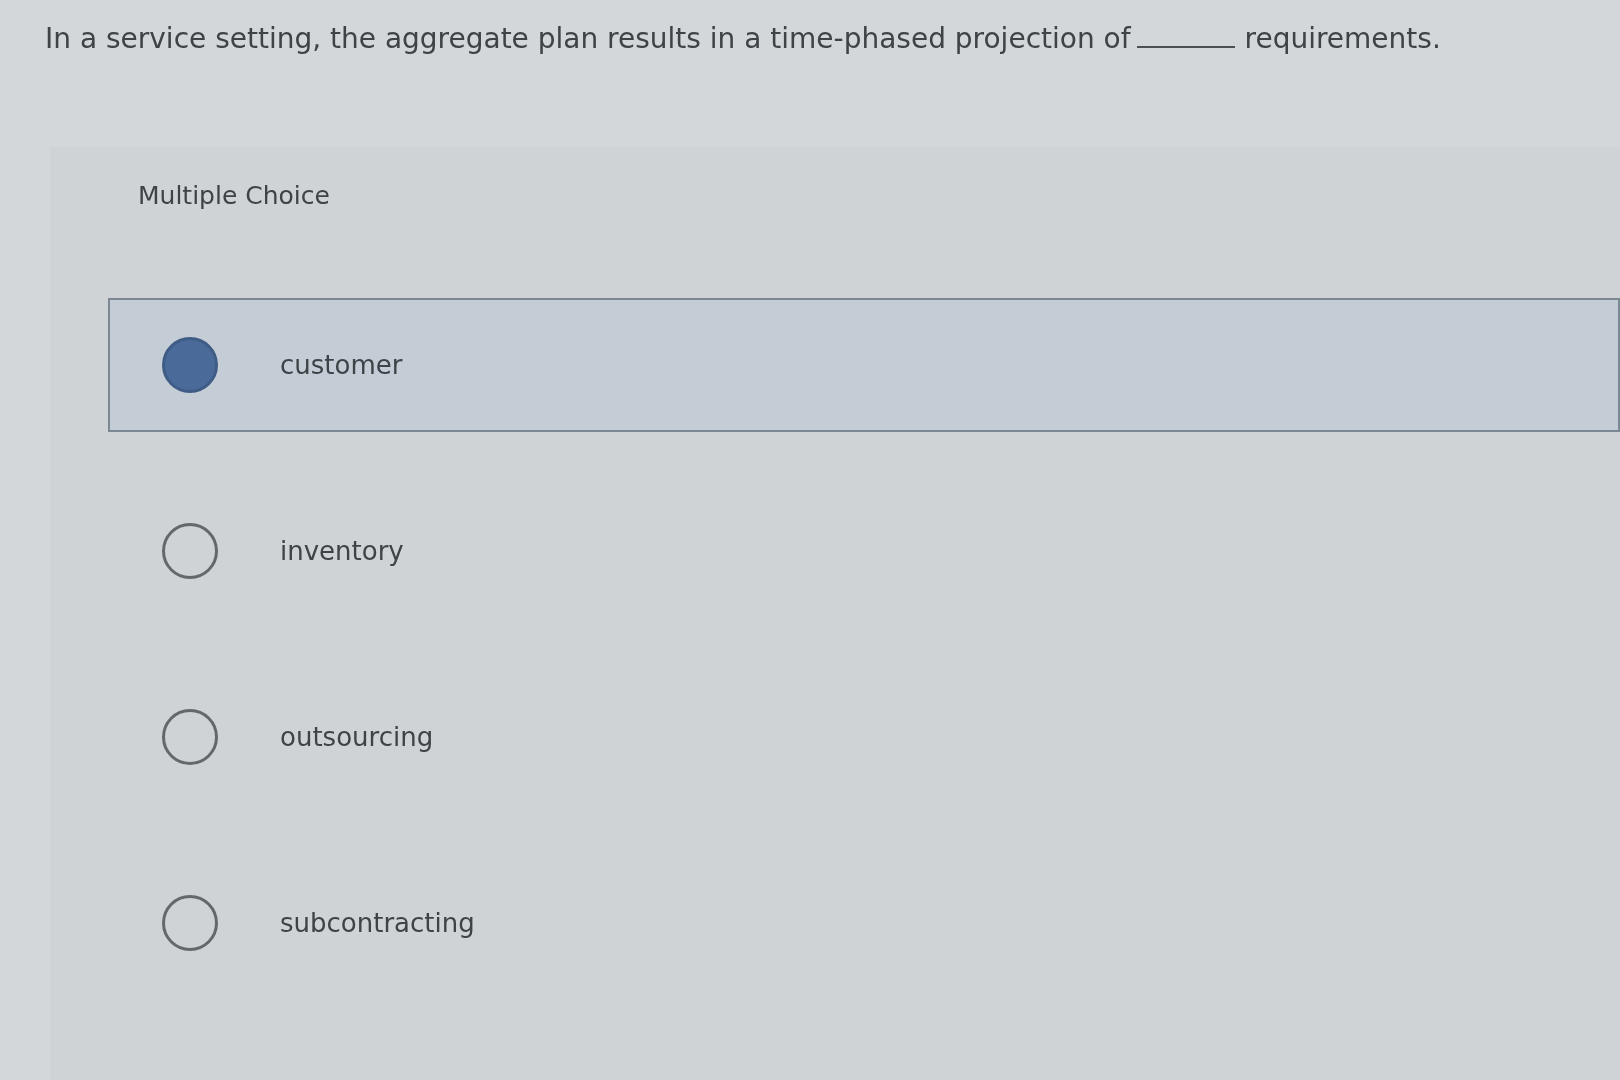 The height and width of the screenshot is (1080, 1620). What do you see at coordinates (864, 737) in the screenshot?
I see `answer-option: outsourcing` at bounding box center [864, 737].